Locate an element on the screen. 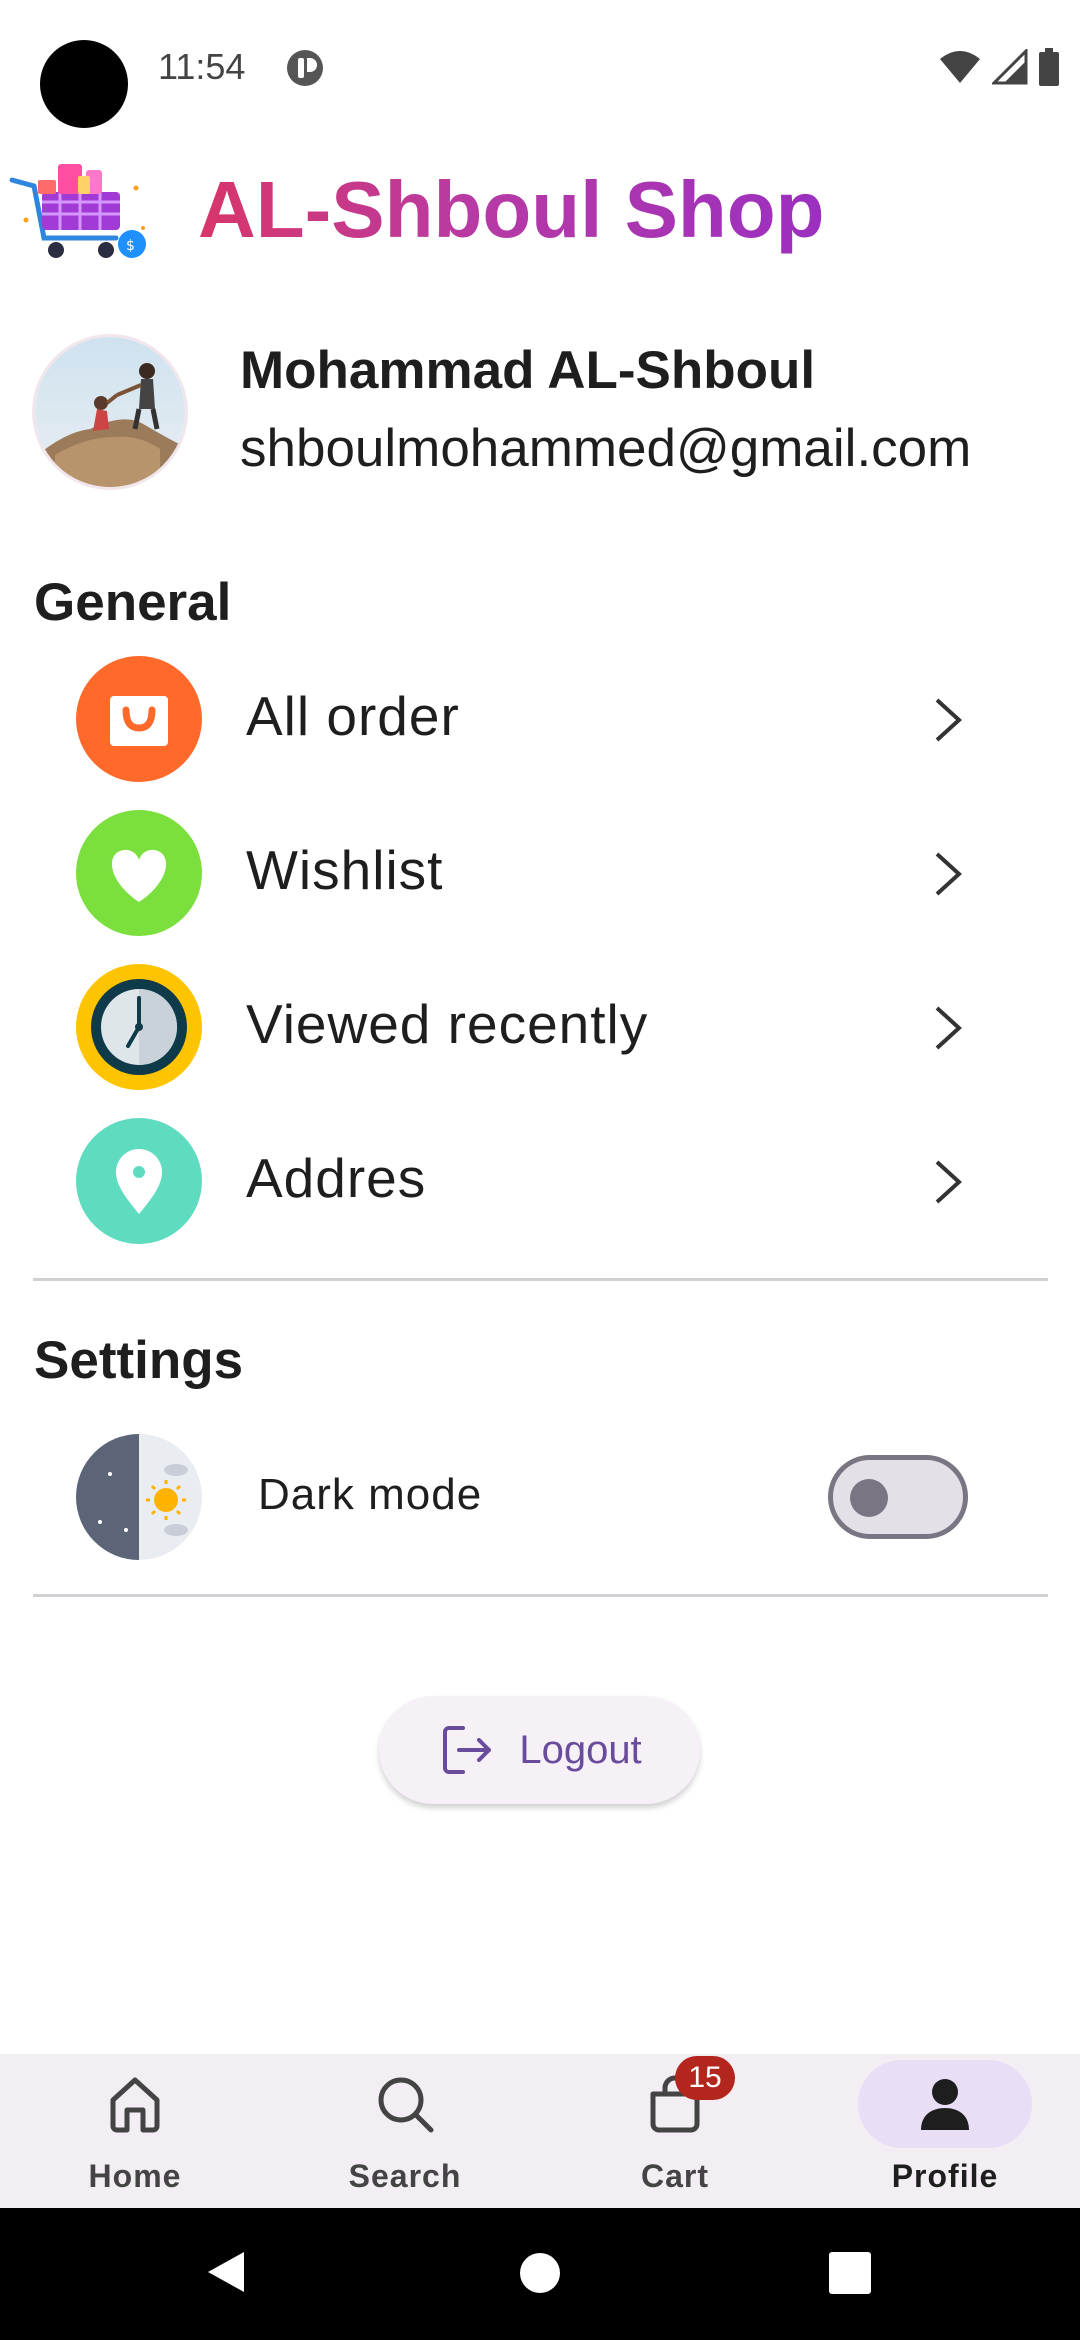 Image resolution: width=1080 pixels, height=2340 pixels. nav-label: Profile is located at coordinates (945, 2176).